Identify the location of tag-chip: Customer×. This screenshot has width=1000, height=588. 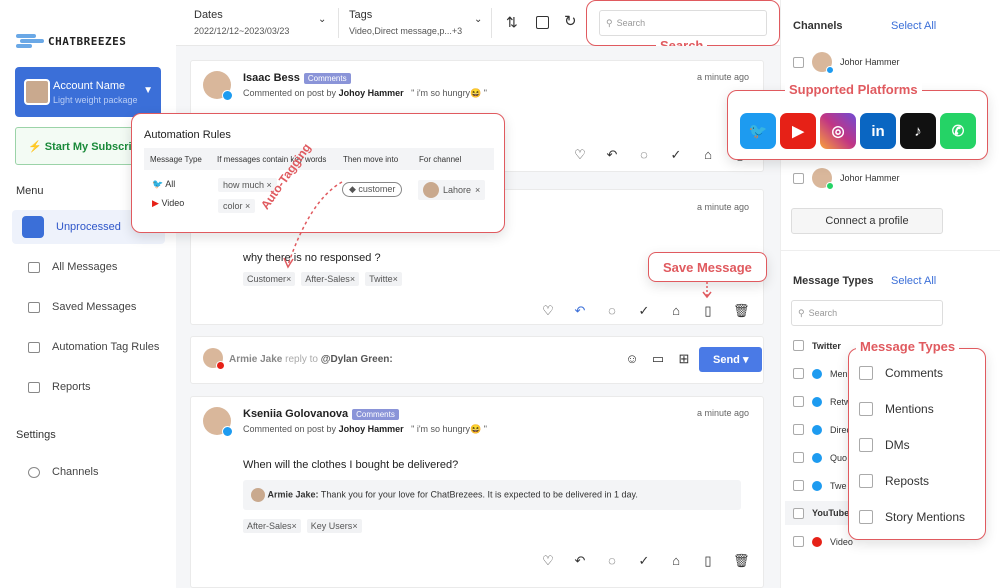
(269, 279).